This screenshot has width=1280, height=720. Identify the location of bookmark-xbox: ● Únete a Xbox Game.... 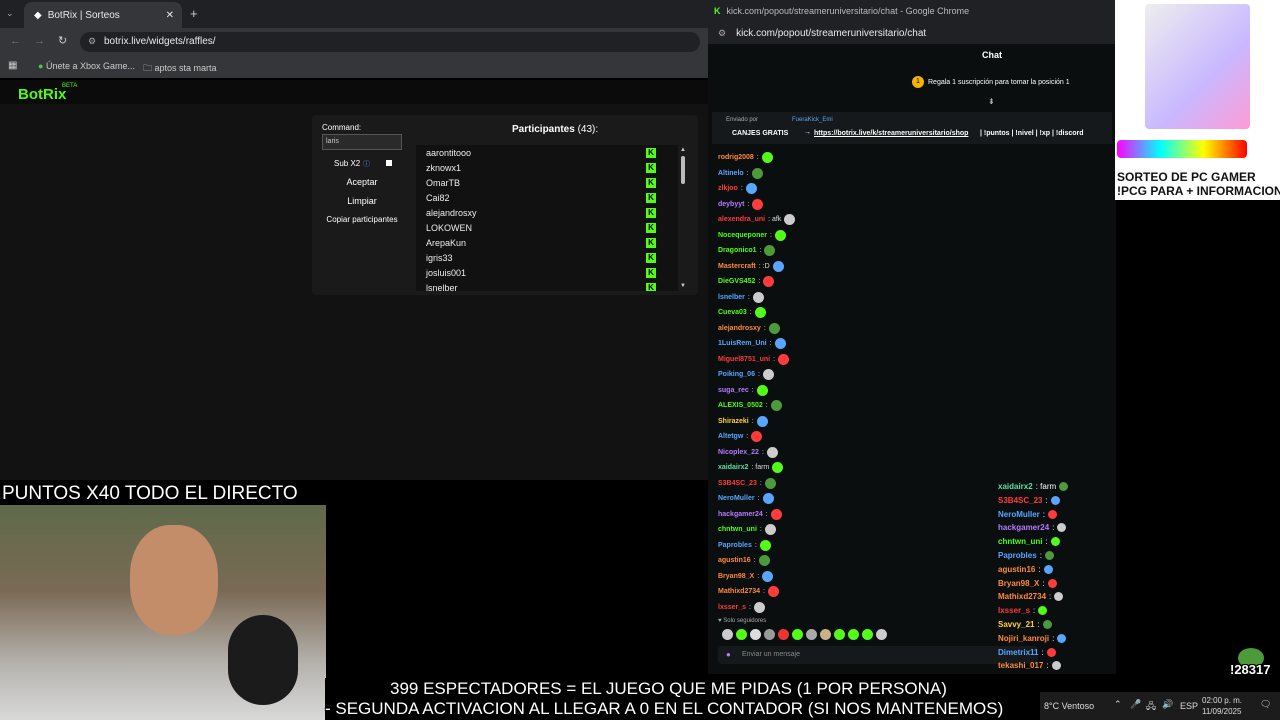
(86, 66).